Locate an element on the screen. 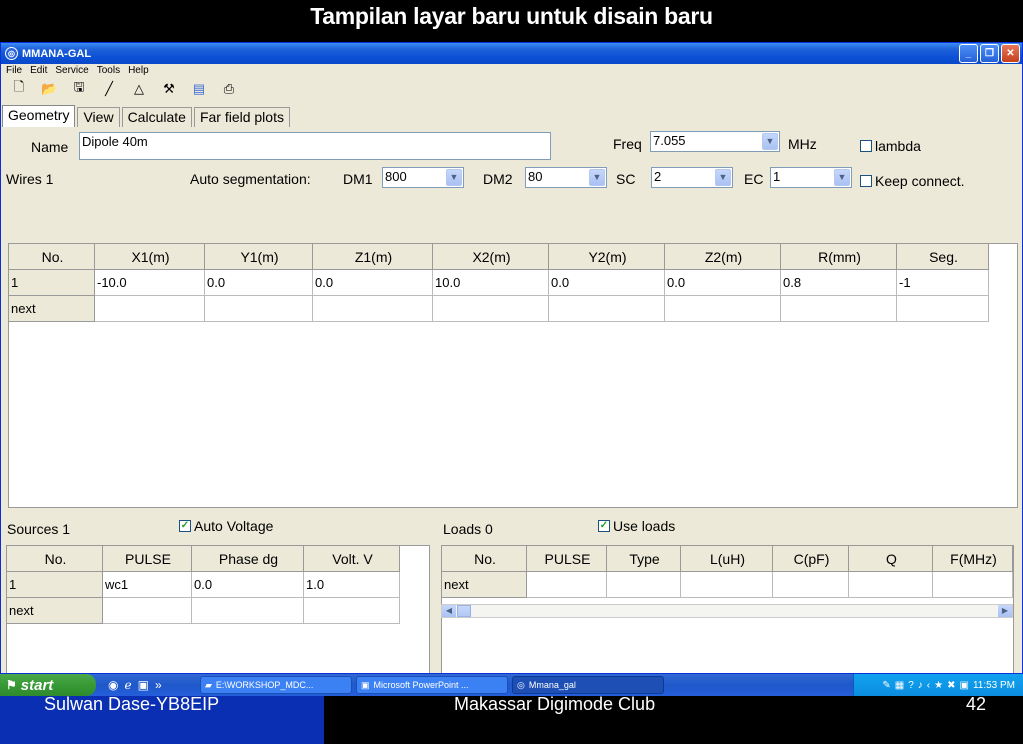 This screenshot has width=1023, height=744. scroll-right-icon: ▶ is located at coordinates (1005, 611).